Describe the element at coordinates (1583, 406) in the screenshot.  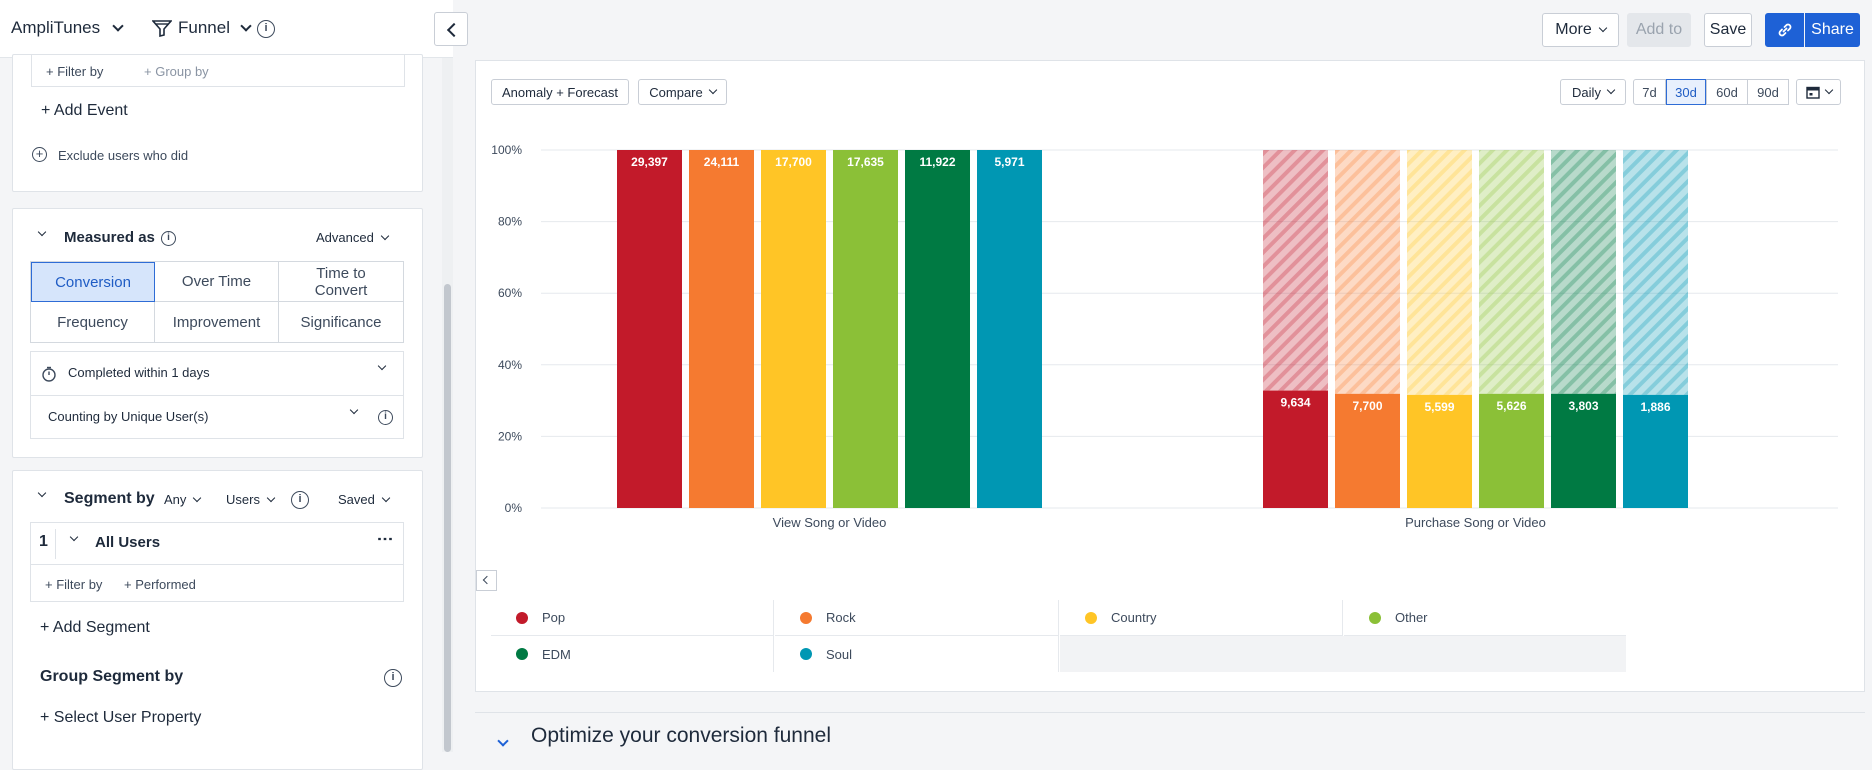
I see `data-label: 3,803` at that location.